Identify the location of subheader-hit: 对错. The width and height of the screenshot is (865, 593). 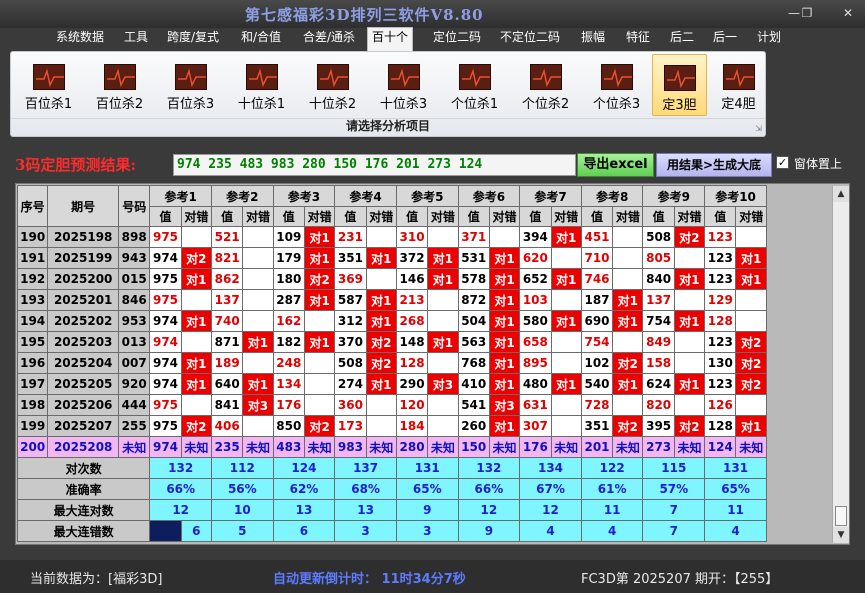
(443, 216).